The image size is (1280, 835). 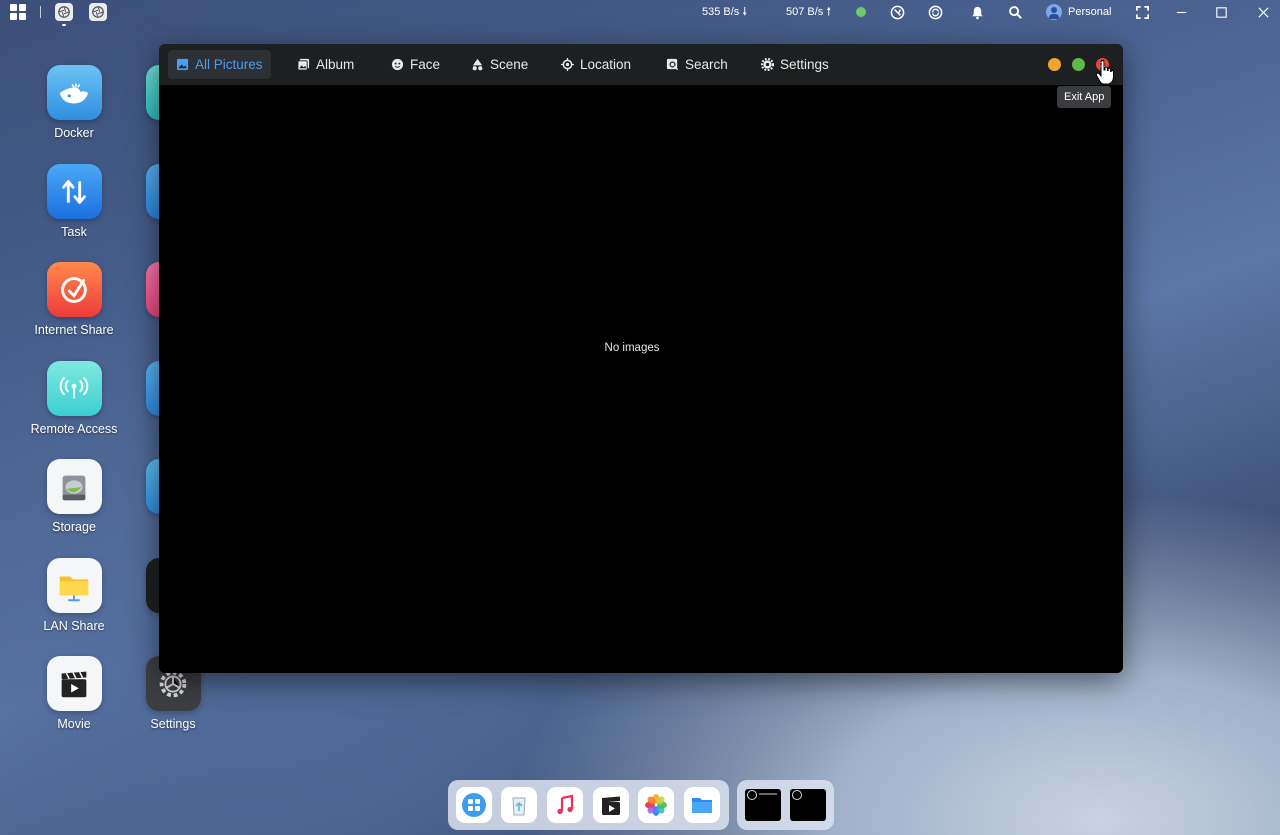 I want to click on dock-recycle-bin, so click(x=519, y=805).